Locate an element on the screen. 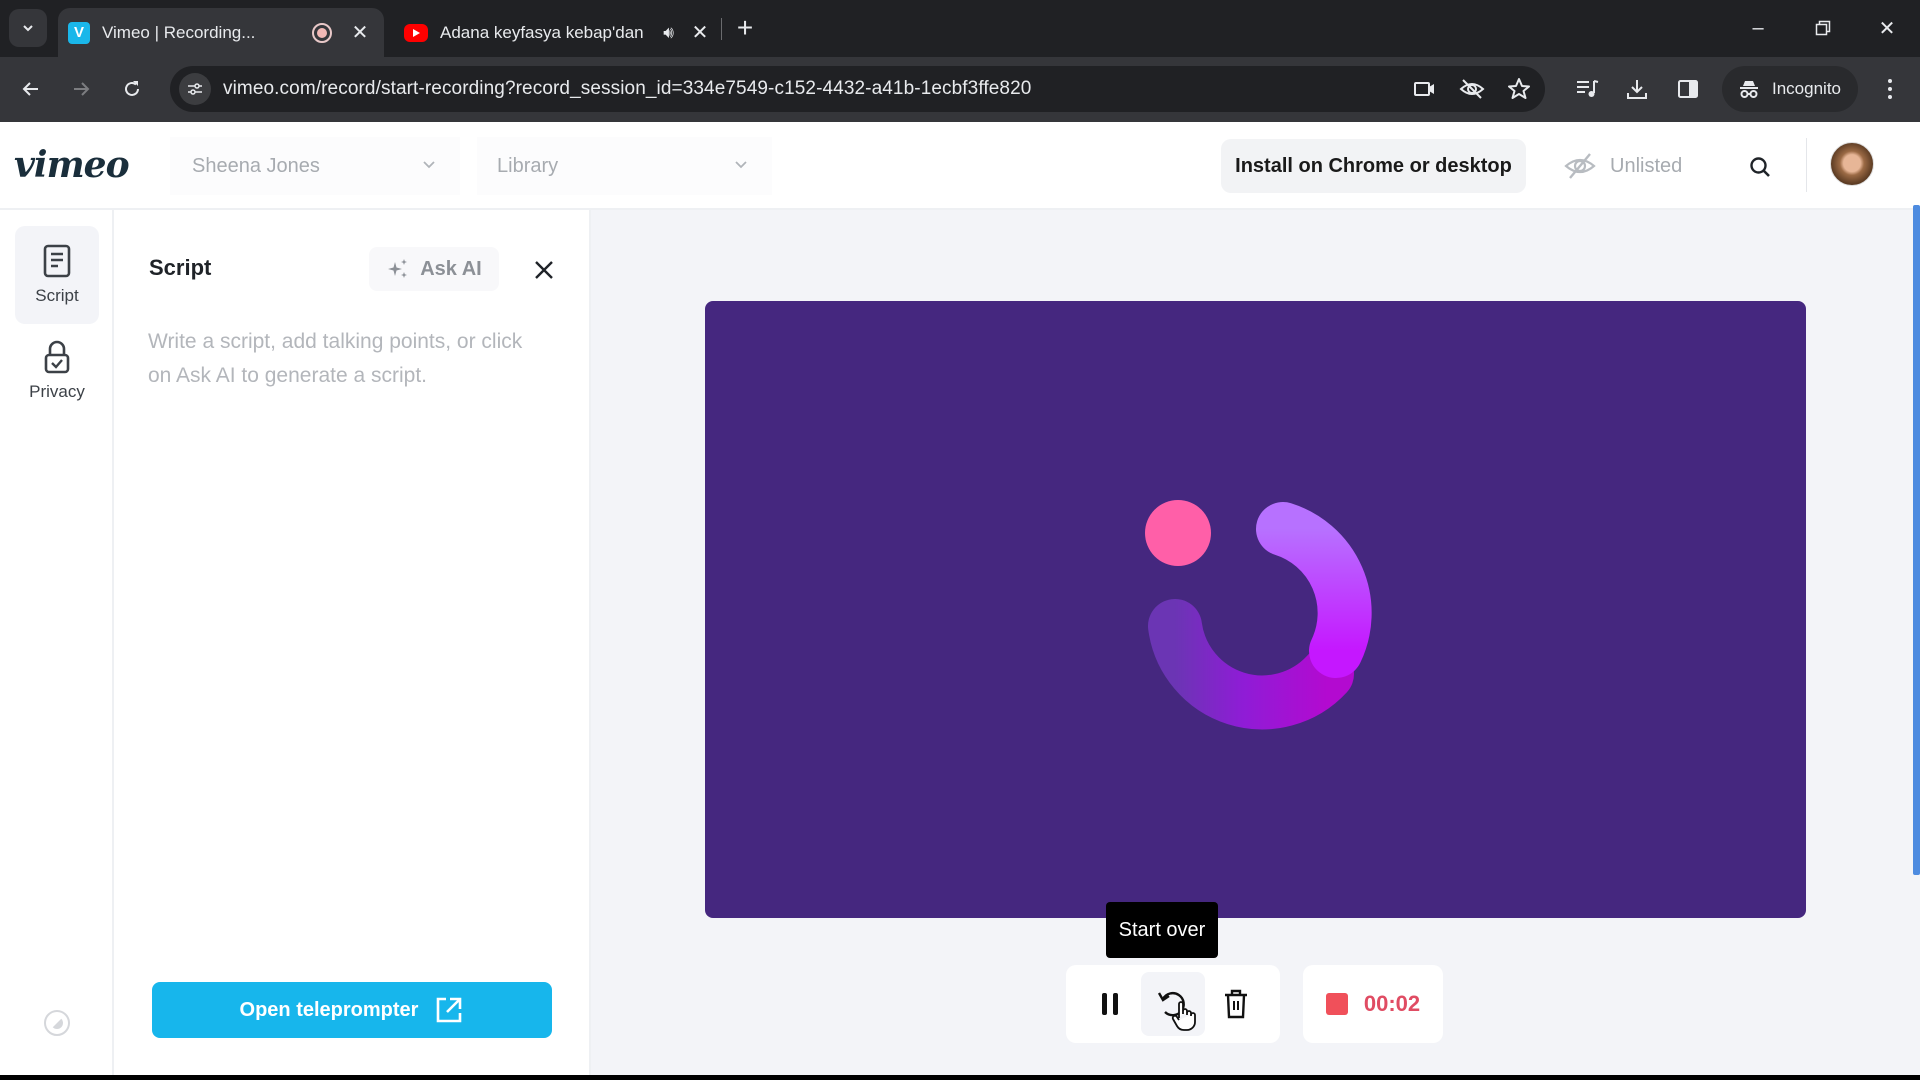 The width and height of the screenshot is (1920, 1080). start-over-tooltip: Start over is located at coordinates (1162, 930).